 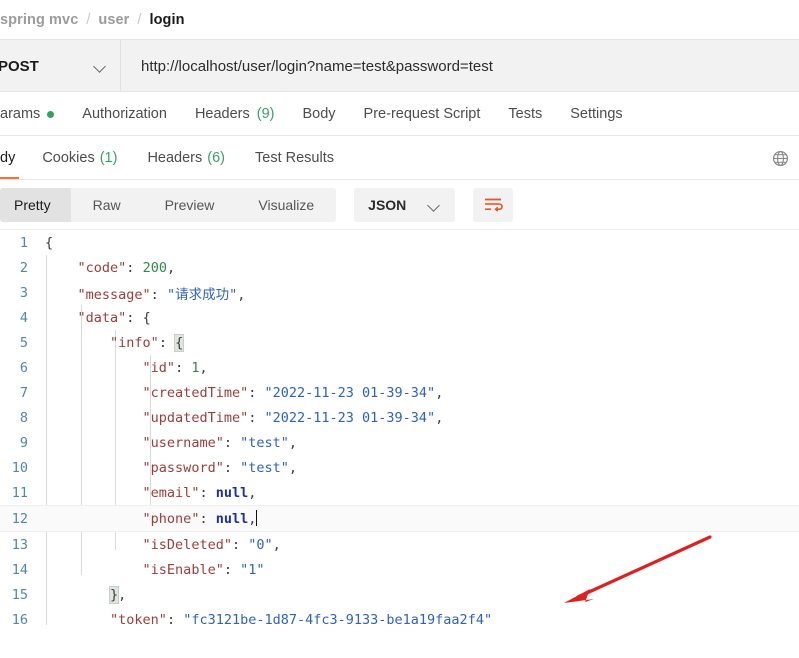 I want to click on code-line: 10 "password": "test",, so click(x=399, y=467).